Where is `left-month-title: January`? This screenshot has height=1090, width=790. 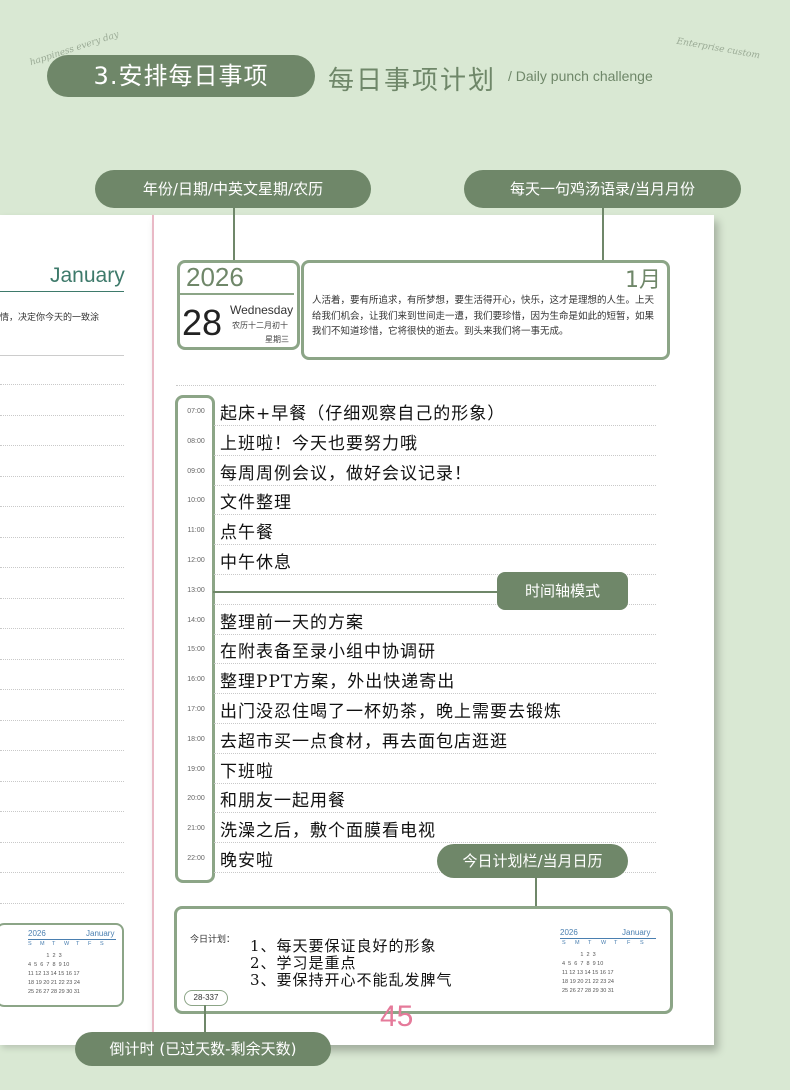
left-month-title: January is located at coordinates (87, 275).